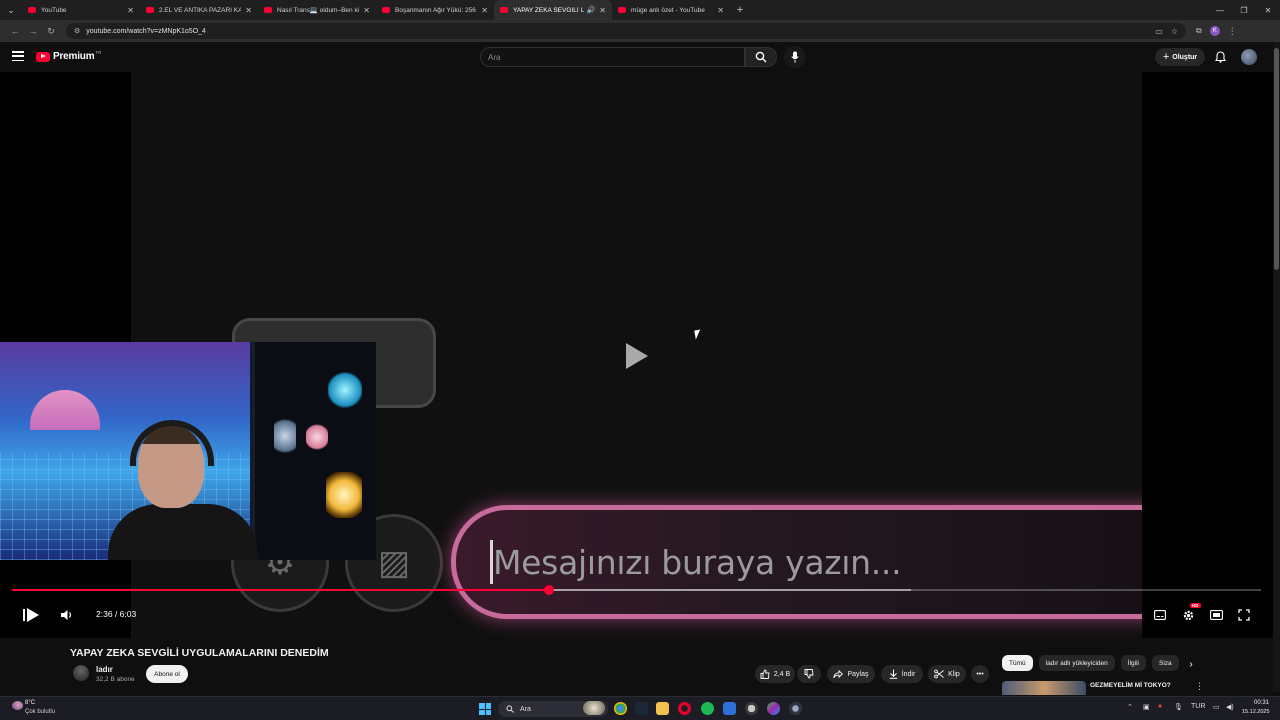 This screenshot has width=1280, height=720. Describe the element at coordinates (662, 708) in the screenshot. I see `file-explorer-icon` at that location.